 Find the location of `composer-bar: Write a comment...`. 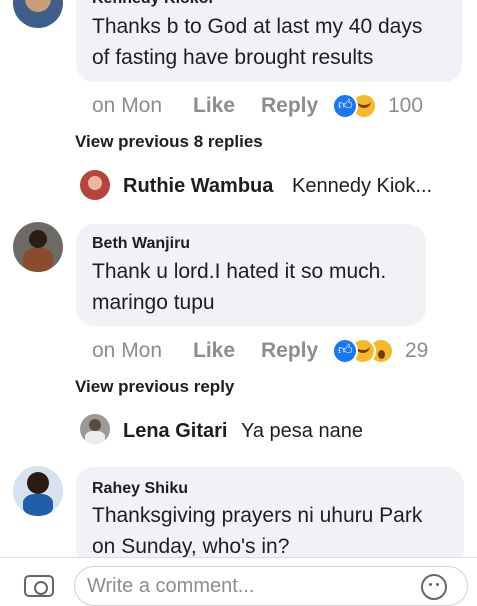

composer-bar: Write a comment... is located at coordinates (238, 581).